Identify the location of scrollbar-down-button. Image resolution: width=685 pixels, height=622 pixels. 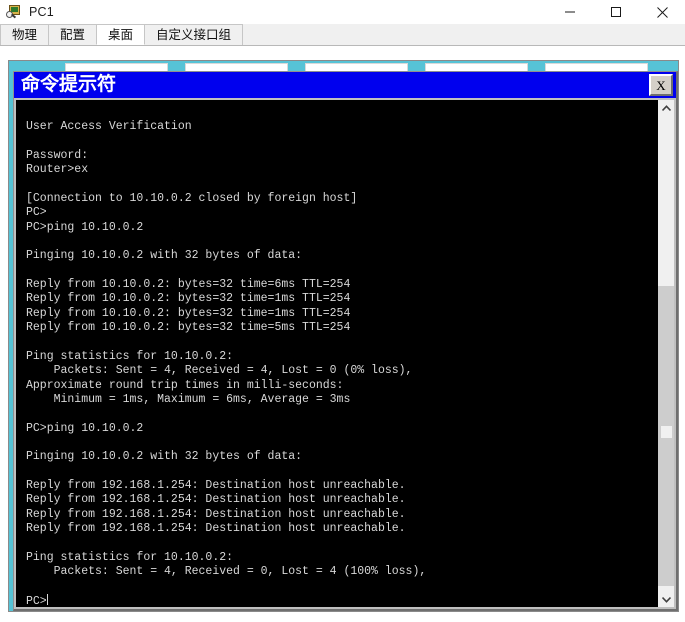
(666, 599).